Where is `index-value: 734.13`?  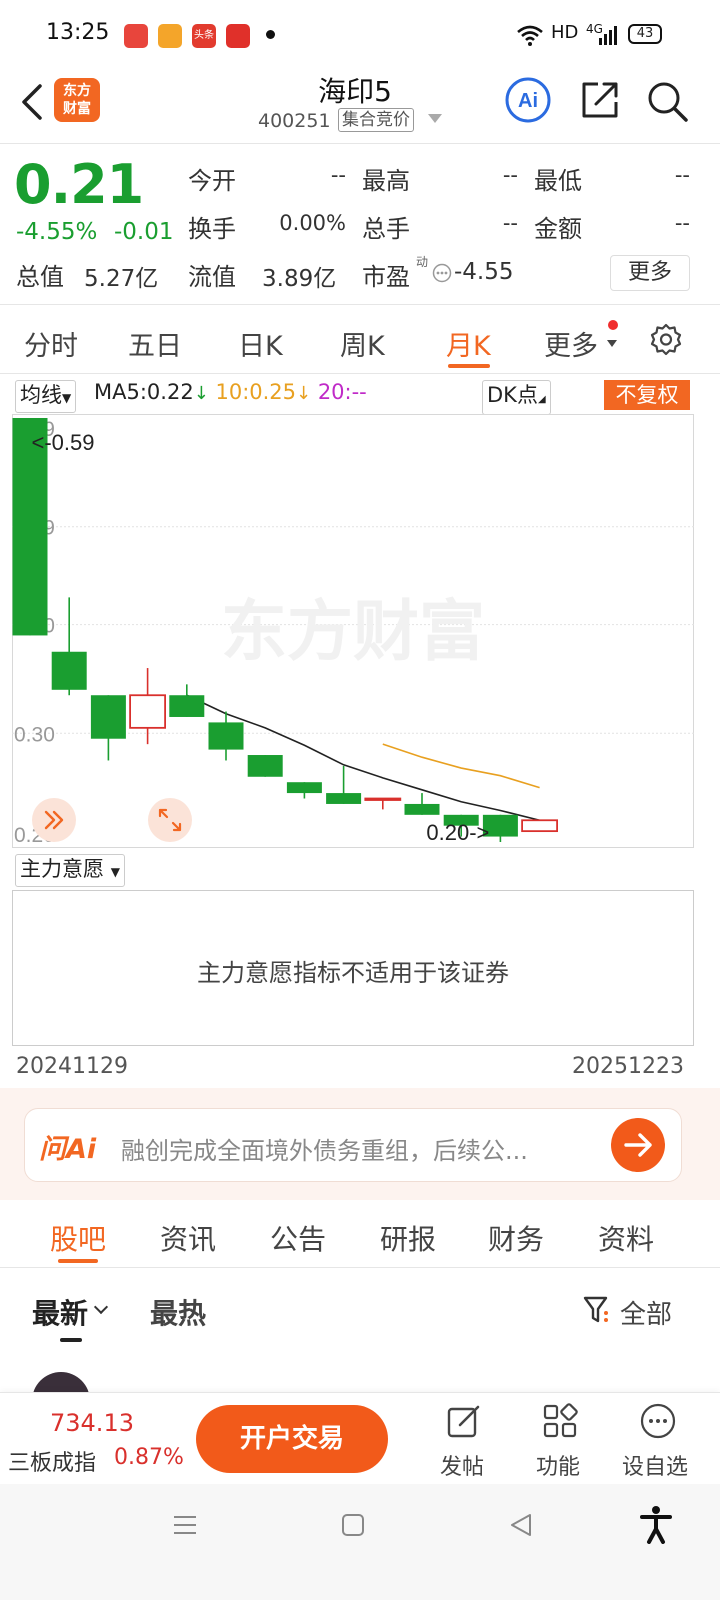 index-value: 734.13 is located at coordinates (92, 1423).